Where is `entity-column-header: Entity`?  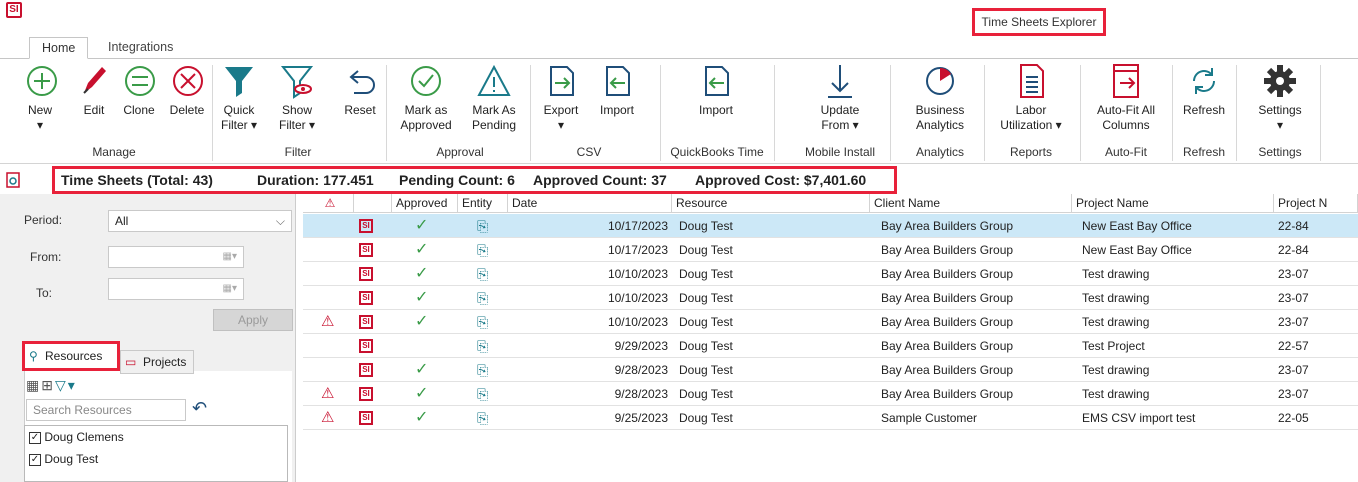 entity-column-header: Entity is located at coordinates (483, 203).